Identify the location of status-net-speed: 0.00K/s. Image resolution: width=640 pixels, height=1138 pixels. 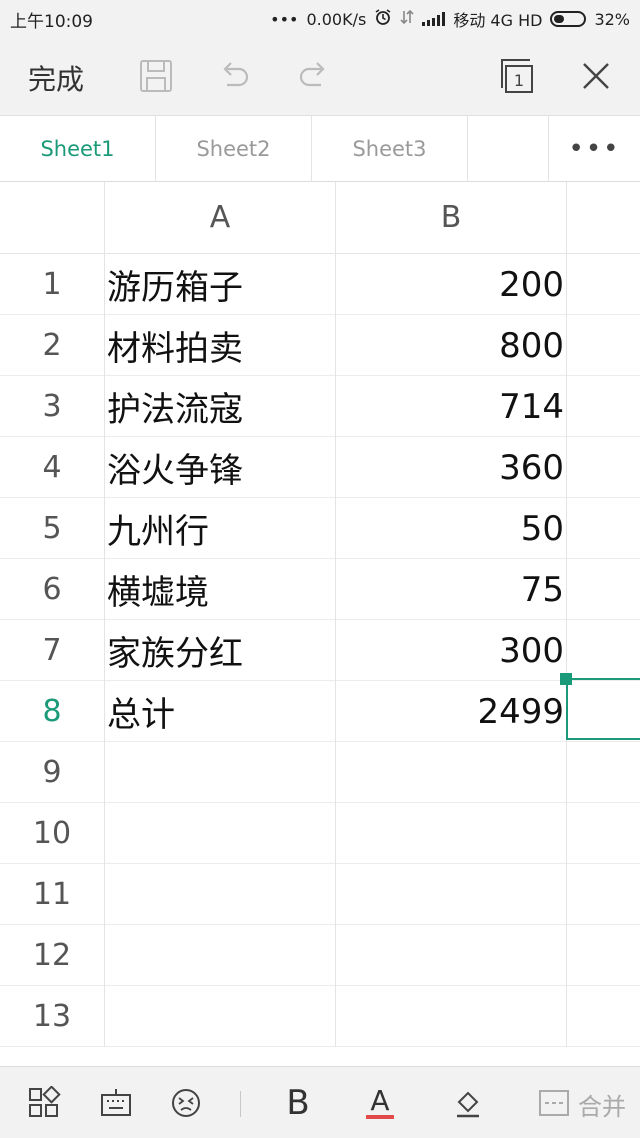
(336, 19).